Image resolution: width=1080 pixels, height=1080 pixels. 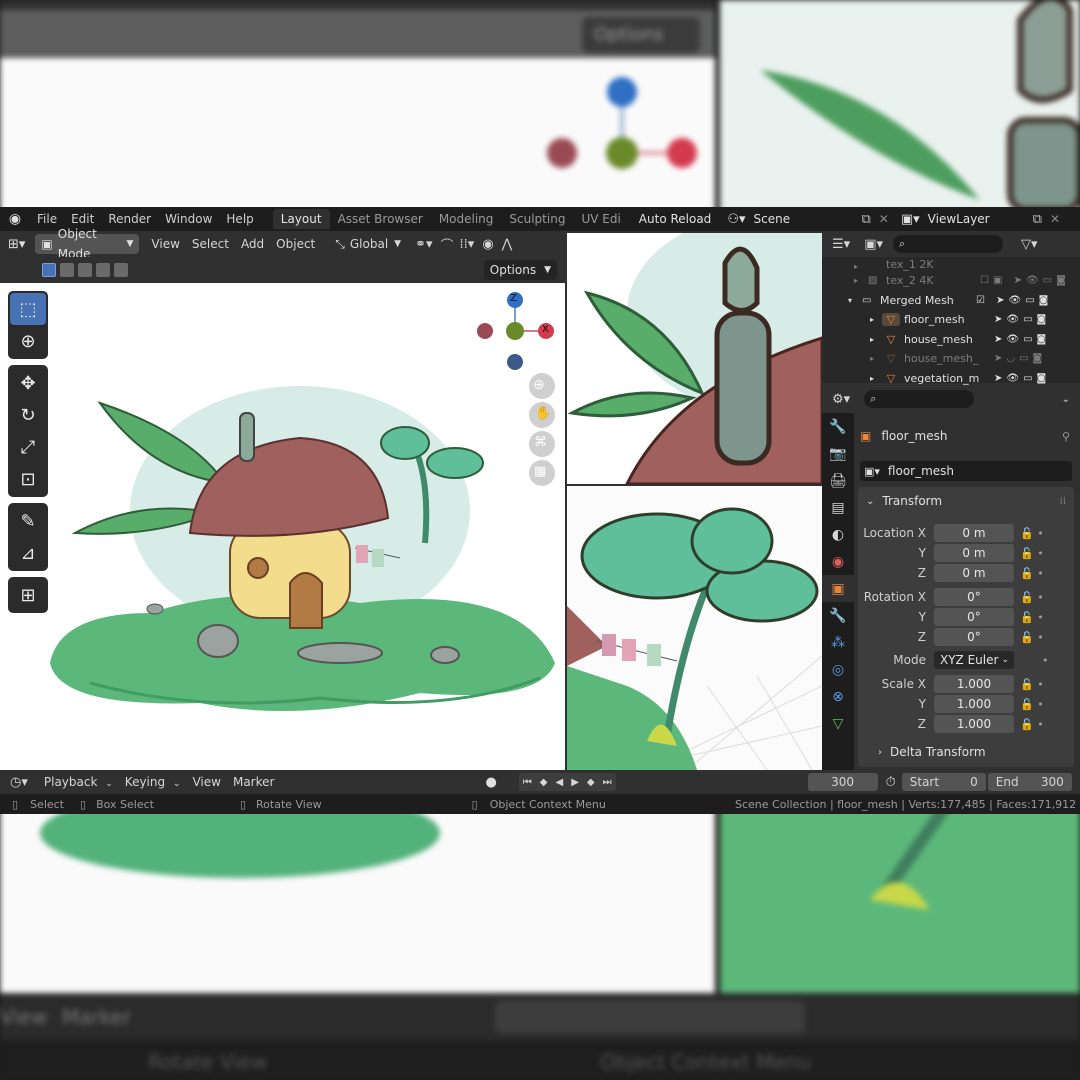 What do you see at coordinates (165, 244) in the screenshot?
I see `view-menu: View` at bounding box center [165, 244].